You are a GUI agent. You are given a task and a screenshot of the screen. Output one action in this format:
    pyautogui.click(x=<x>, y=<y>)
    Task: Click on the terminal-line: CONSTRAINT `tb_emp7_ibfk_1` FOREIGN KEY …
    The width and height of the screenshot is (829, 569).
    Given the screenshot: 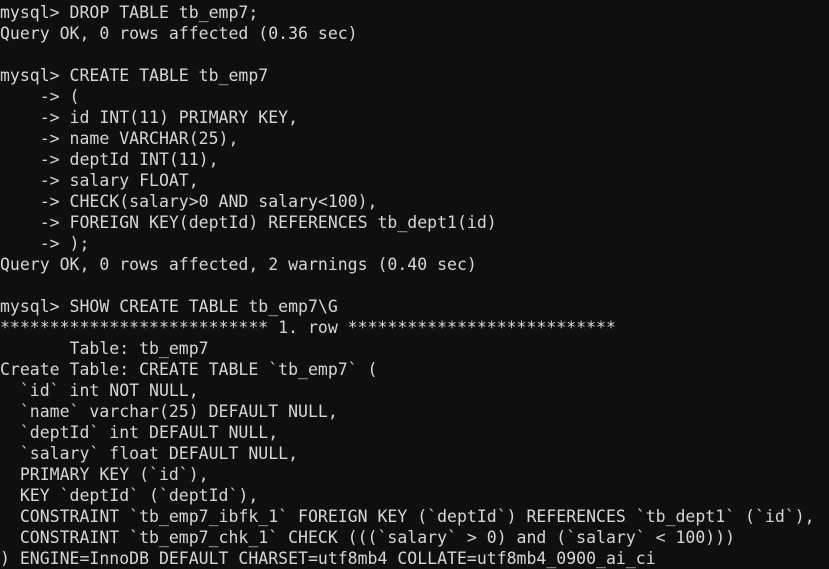 What is the action you would take?
    pyautogui.click(x=407, y=516)
    